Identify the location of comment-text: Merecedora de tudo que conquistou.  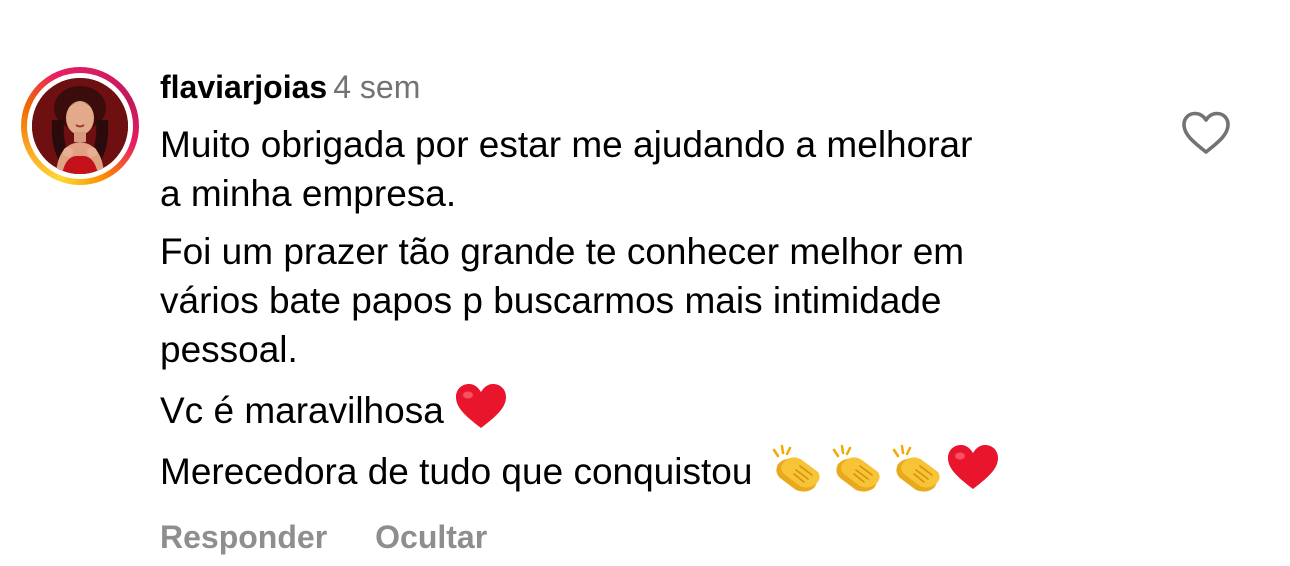
(456, 471).